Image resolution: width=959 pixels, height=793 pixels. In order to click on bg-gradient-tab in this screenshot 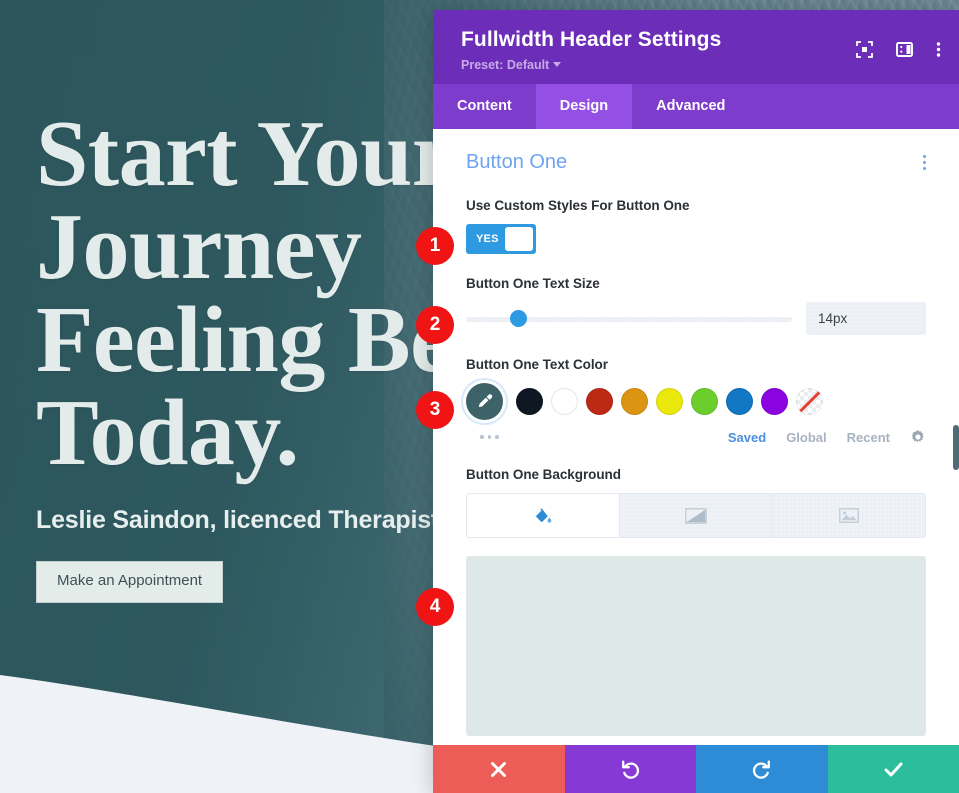, I will do `click(696, 515)`.